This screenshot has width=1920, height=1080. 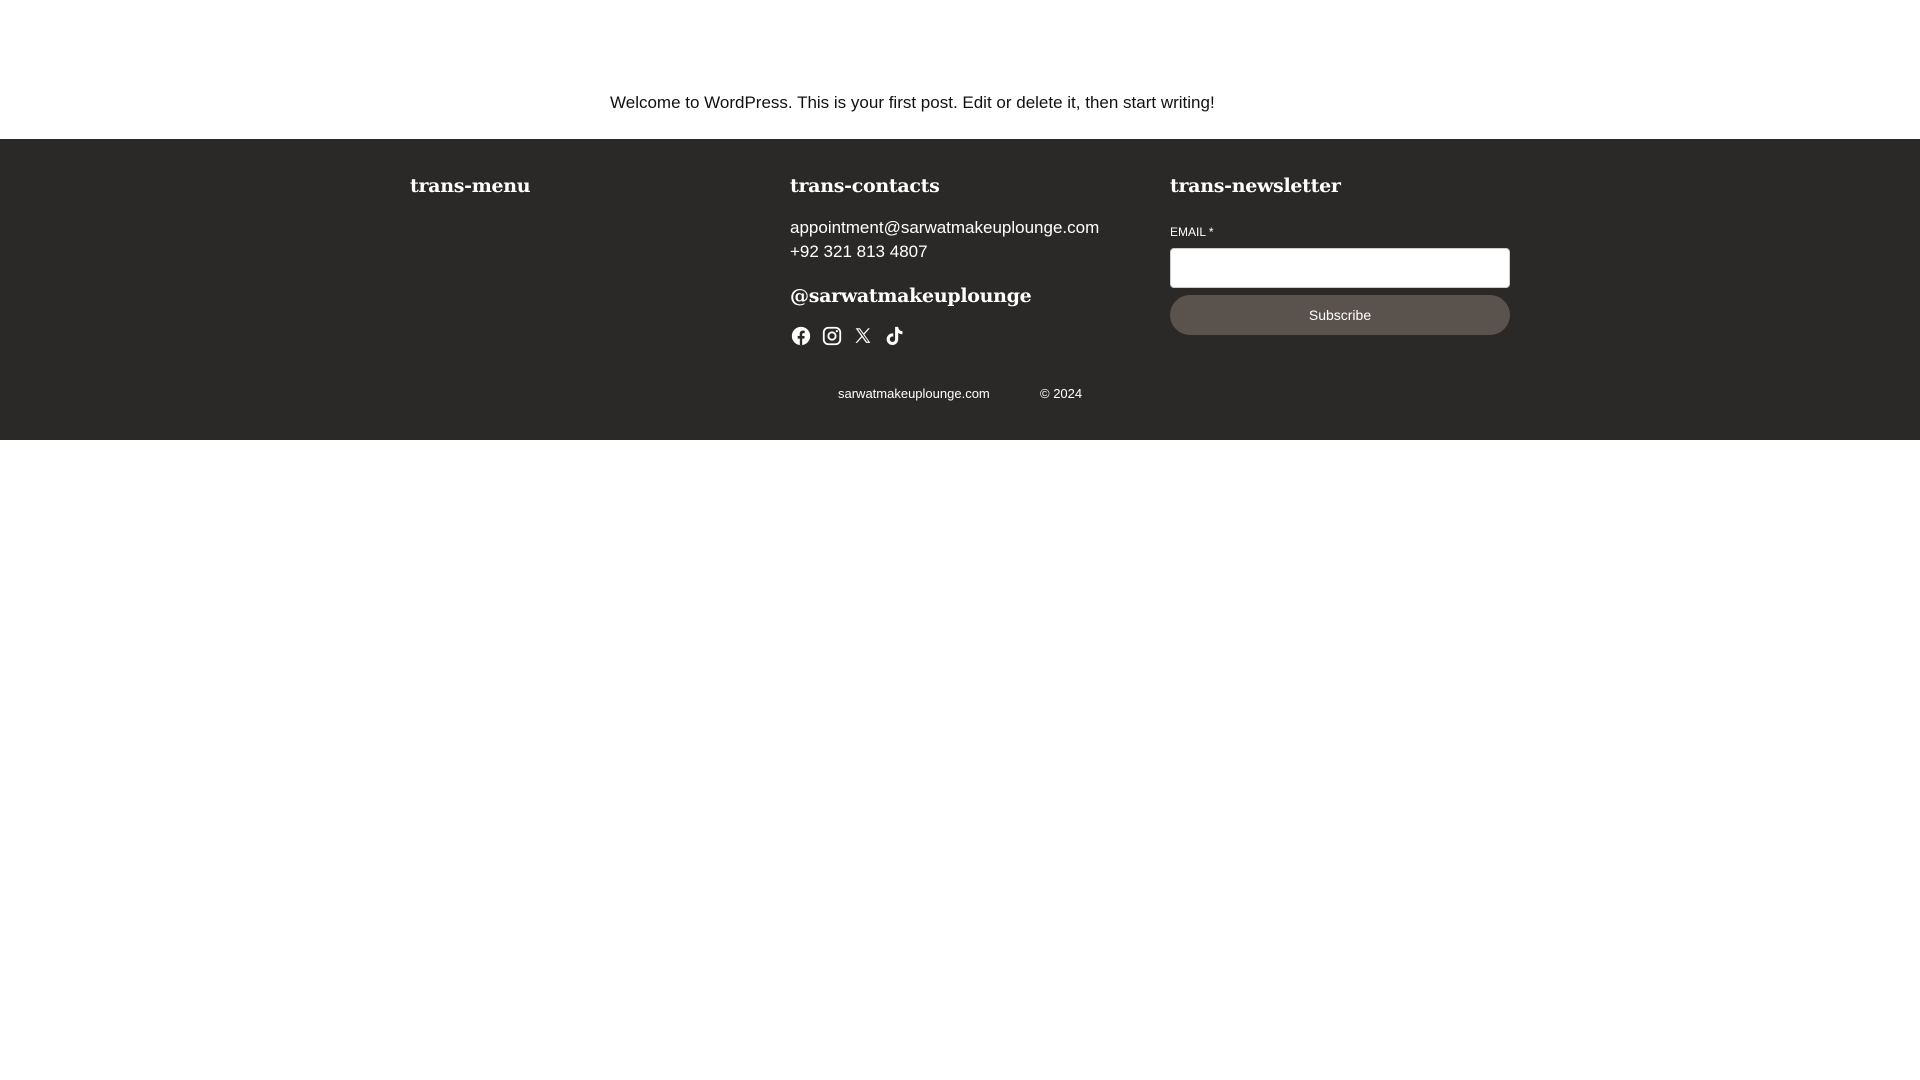 I want to click on instagram-icon, so click(x=832, y=336).